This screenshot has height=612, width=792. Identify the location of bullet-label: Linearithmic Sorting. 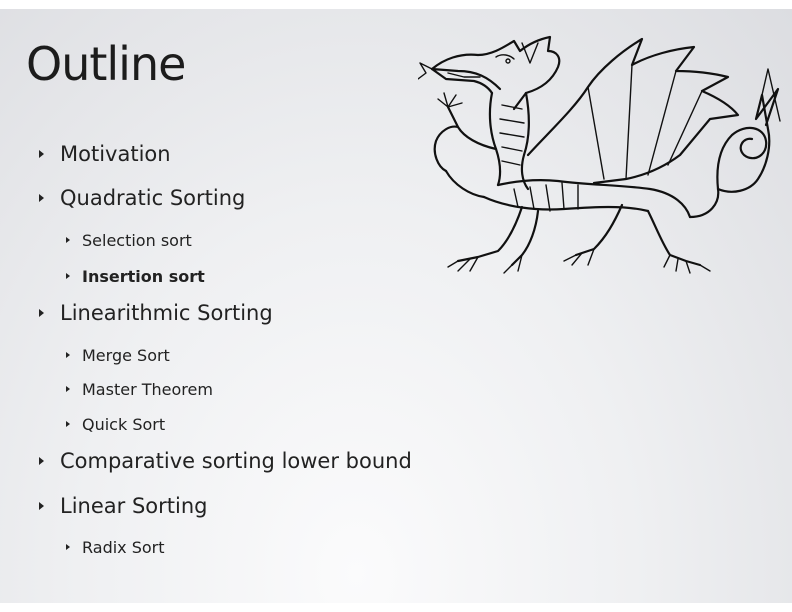
(166, 313).